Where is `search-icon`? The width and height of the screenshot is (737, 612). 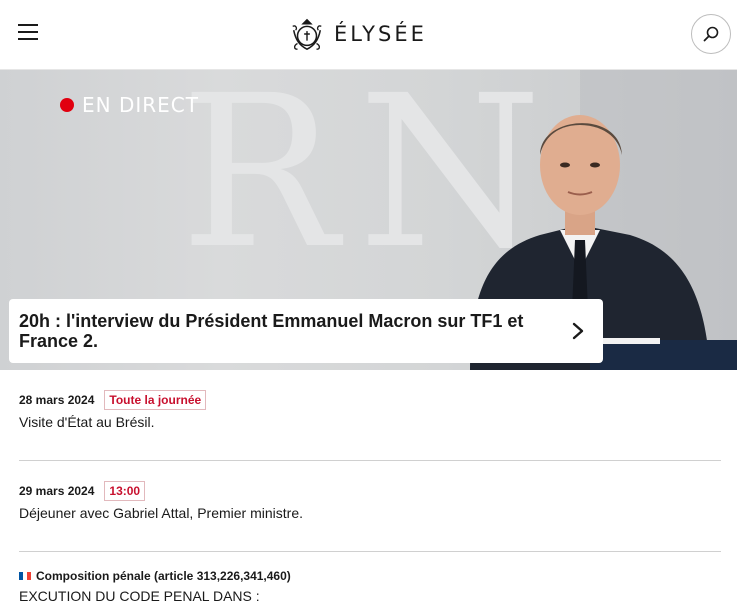
search-icon is located at coordinates (711, 34).